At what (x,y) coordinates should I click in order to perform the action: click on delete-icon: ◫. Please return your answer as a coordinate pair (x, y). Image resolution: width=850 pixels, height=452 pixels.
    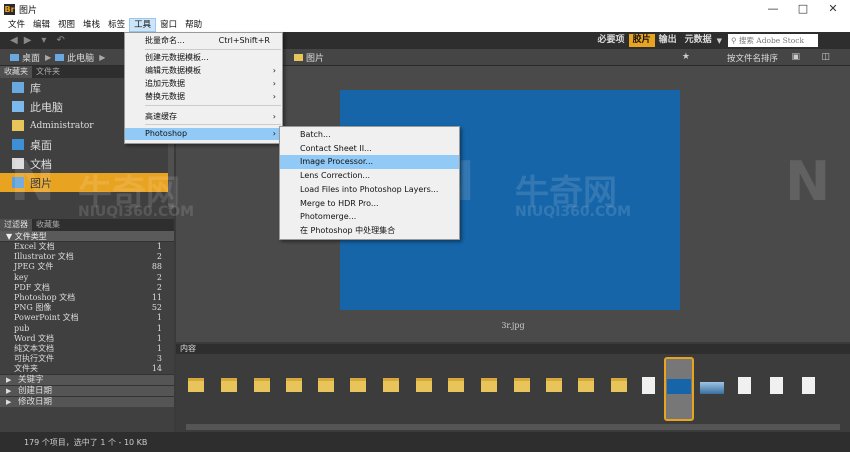
    Looking at the image, I should click on (825, 57).